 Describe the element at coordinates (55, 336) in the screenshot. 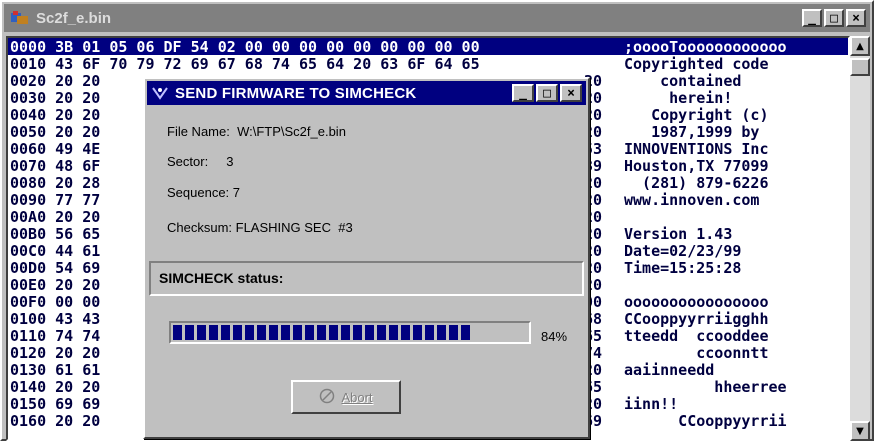

I see `hex-bytes: 0110 74 74` at that location.